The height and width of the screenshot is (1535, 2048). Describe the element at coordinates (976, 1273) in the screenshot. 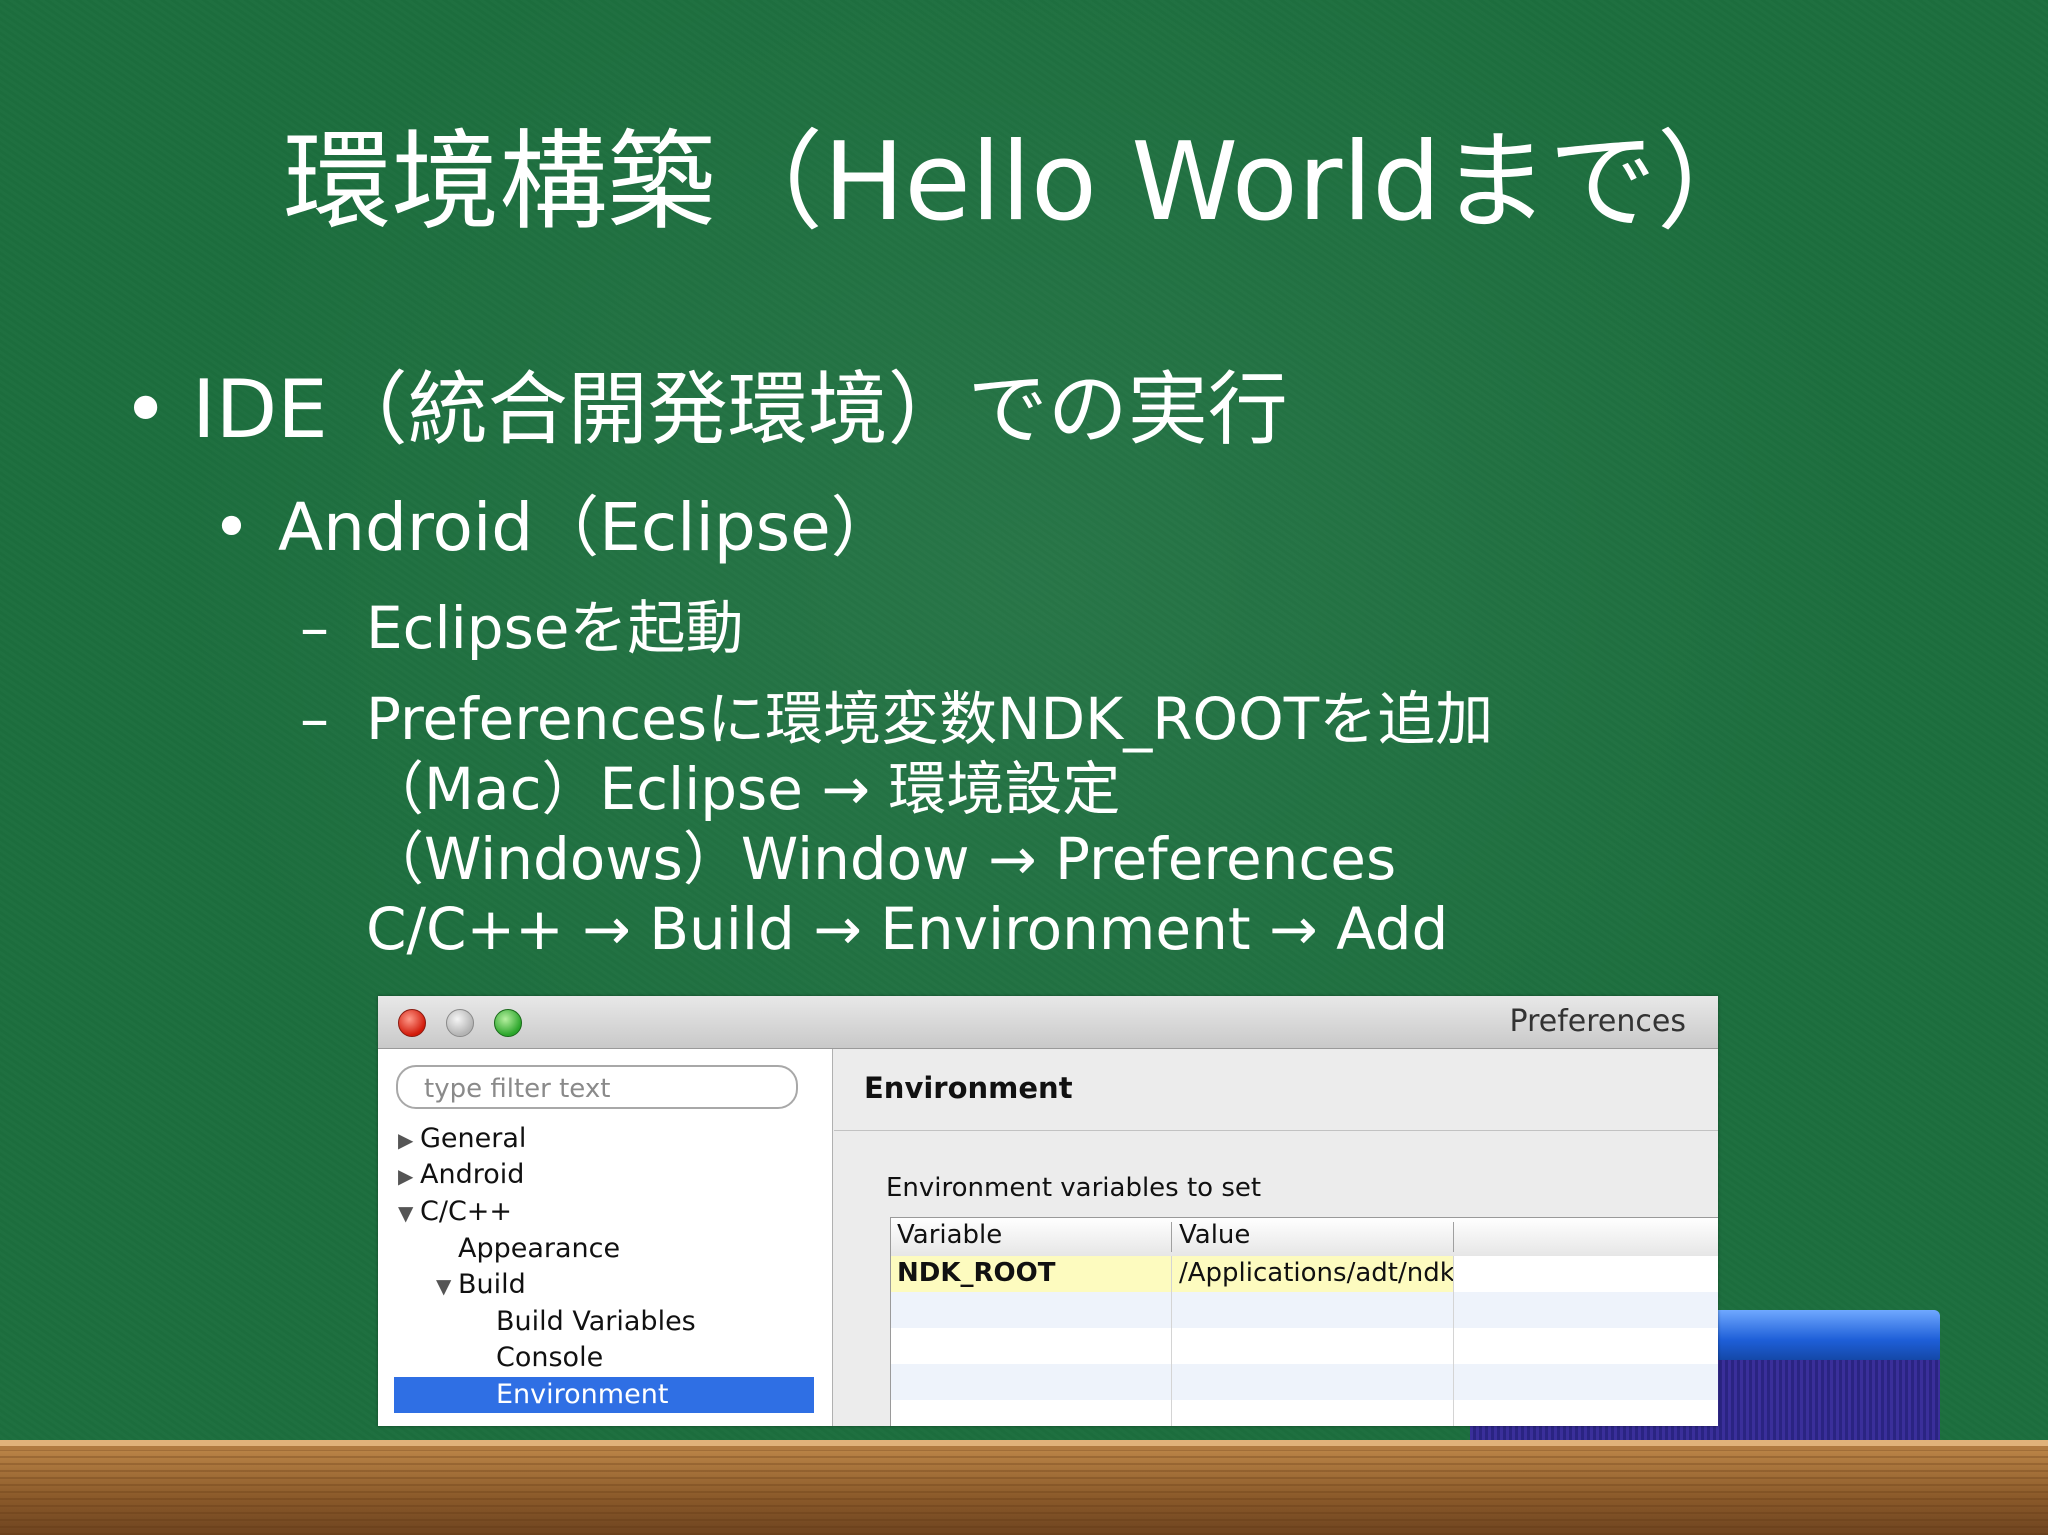

I see `cell-variable: NDK_ROOT` at that location.